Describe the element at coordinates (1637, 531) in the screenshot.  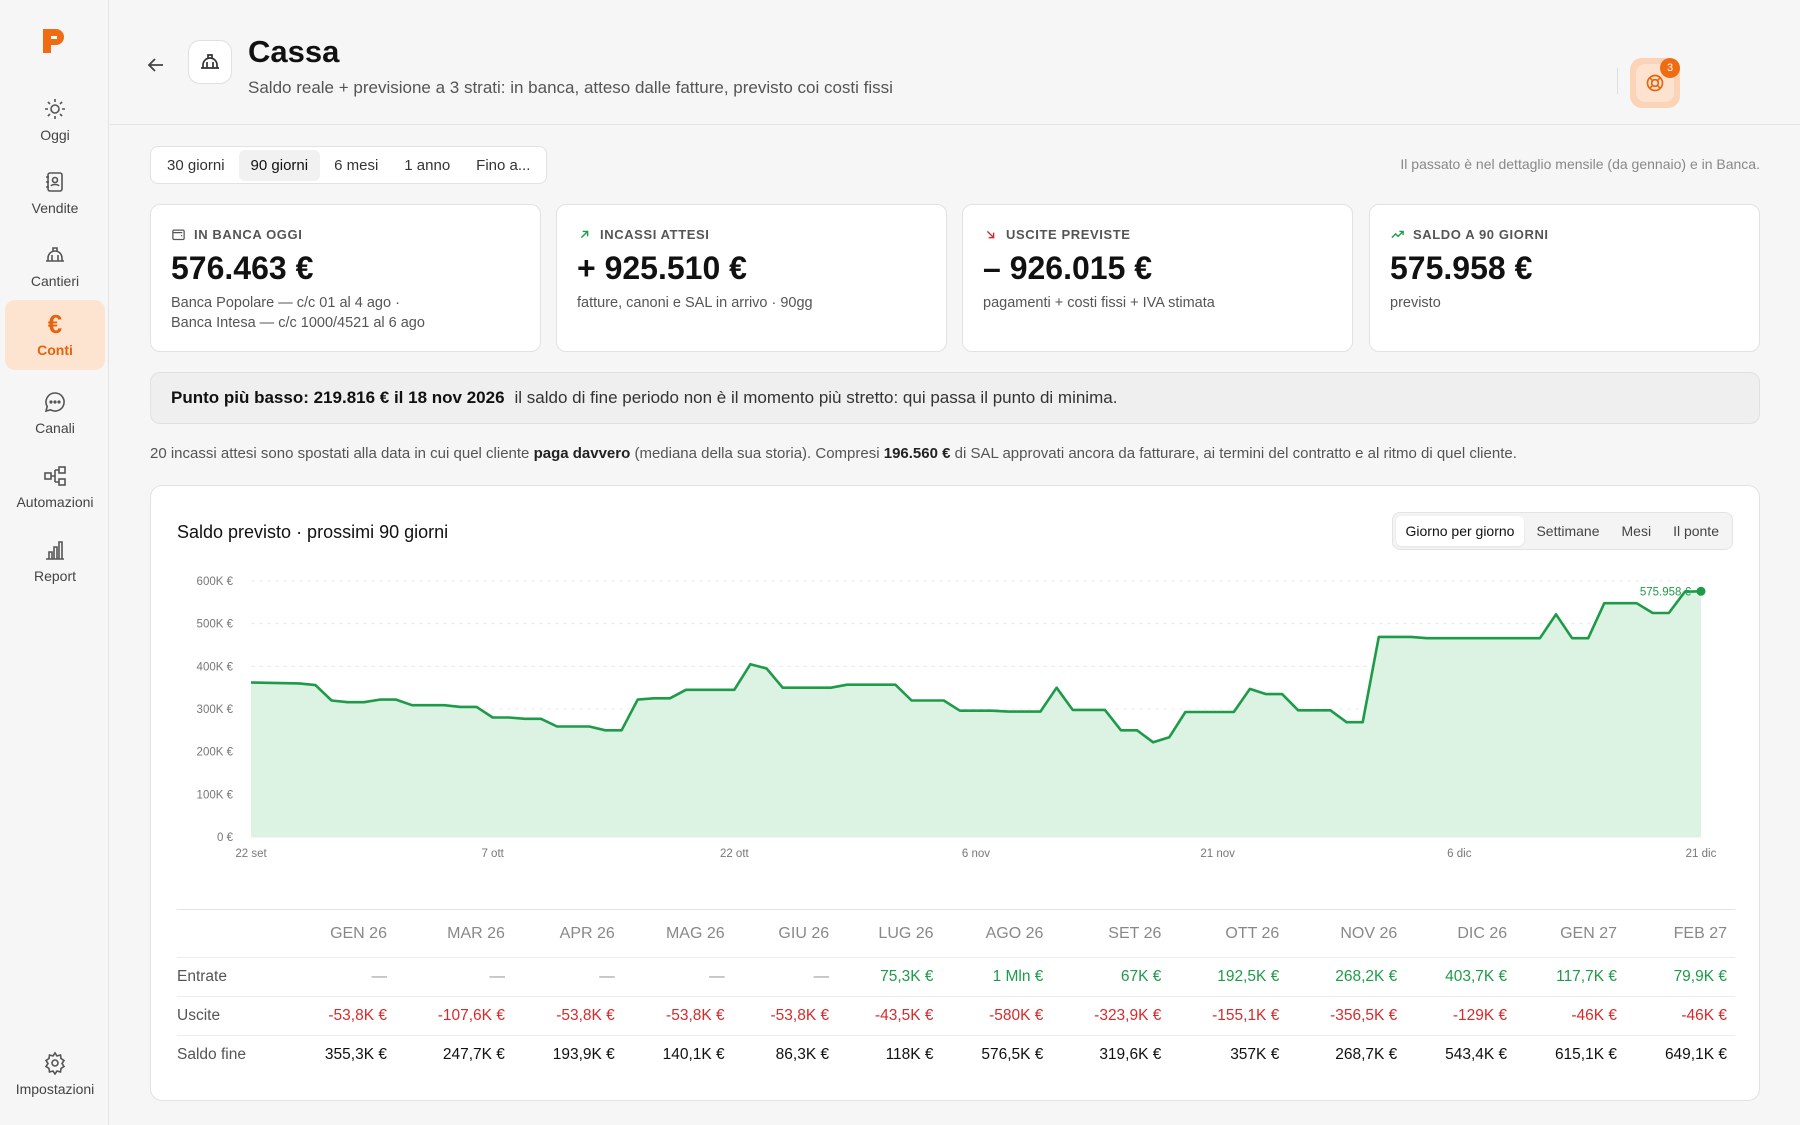
I see `tab-mesi: Mesi` at that location.